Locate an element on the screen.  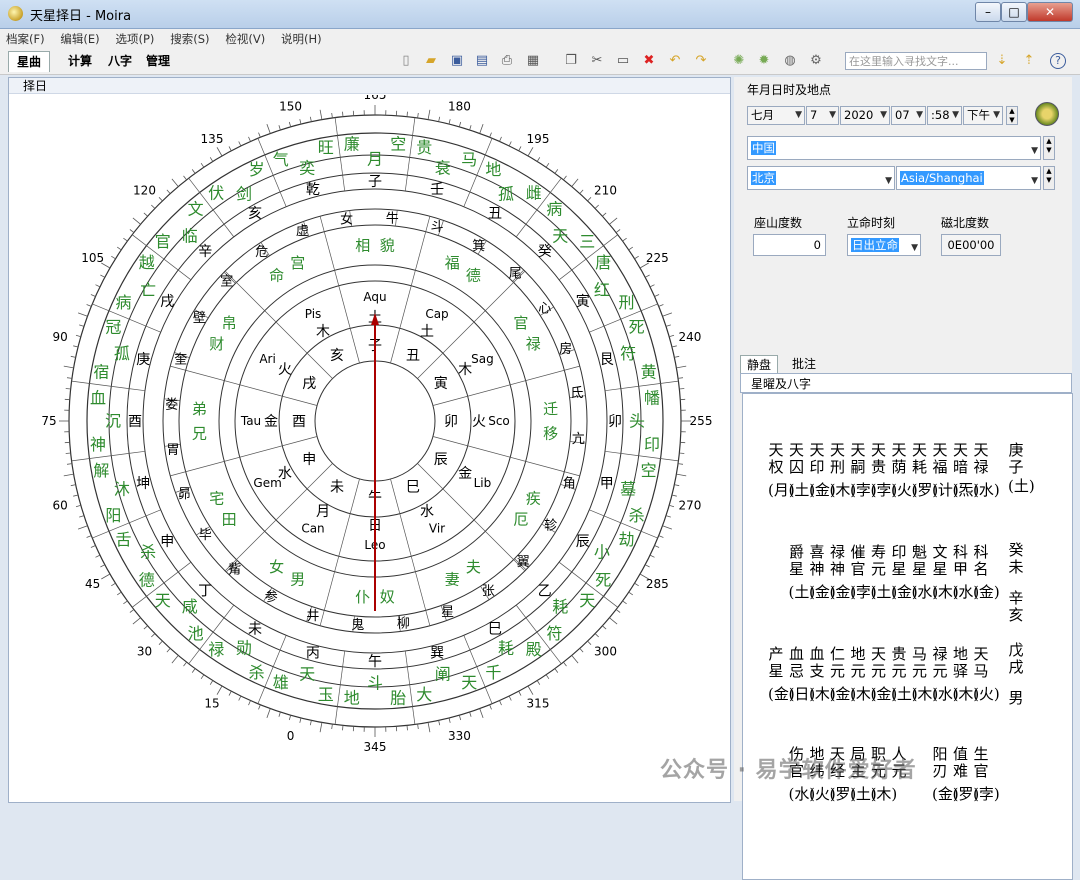
settings-icon: ⚙ is located at coordinates (816, 61).